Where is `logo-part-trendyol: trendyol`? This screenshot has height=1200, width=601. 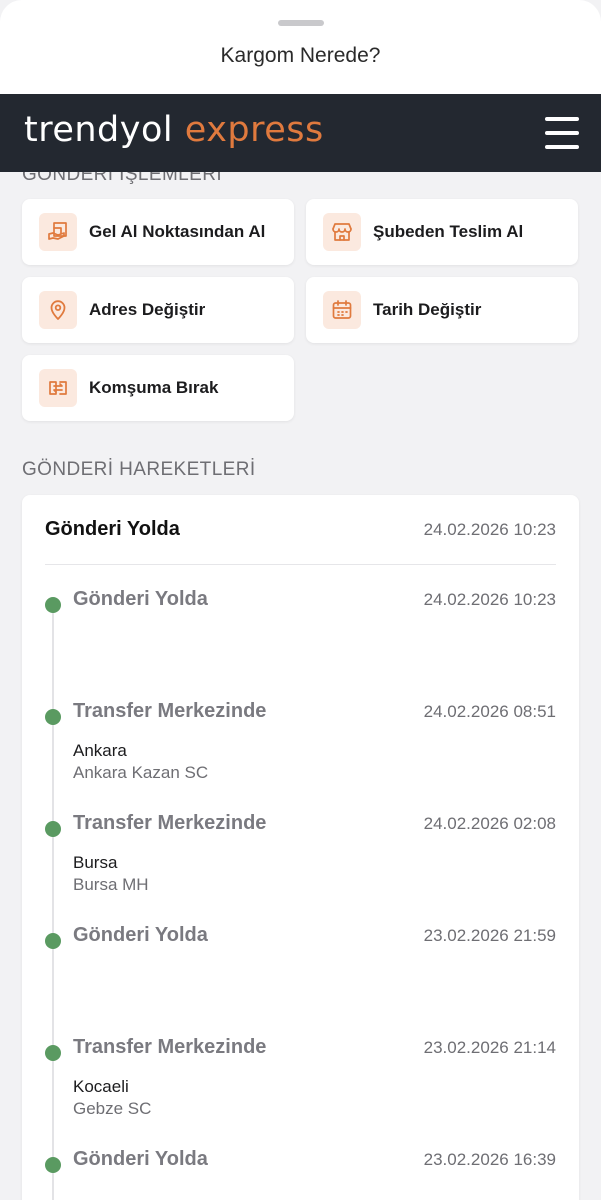
logo-part-trendyol: trendyol is located at coordinates (99, 130).